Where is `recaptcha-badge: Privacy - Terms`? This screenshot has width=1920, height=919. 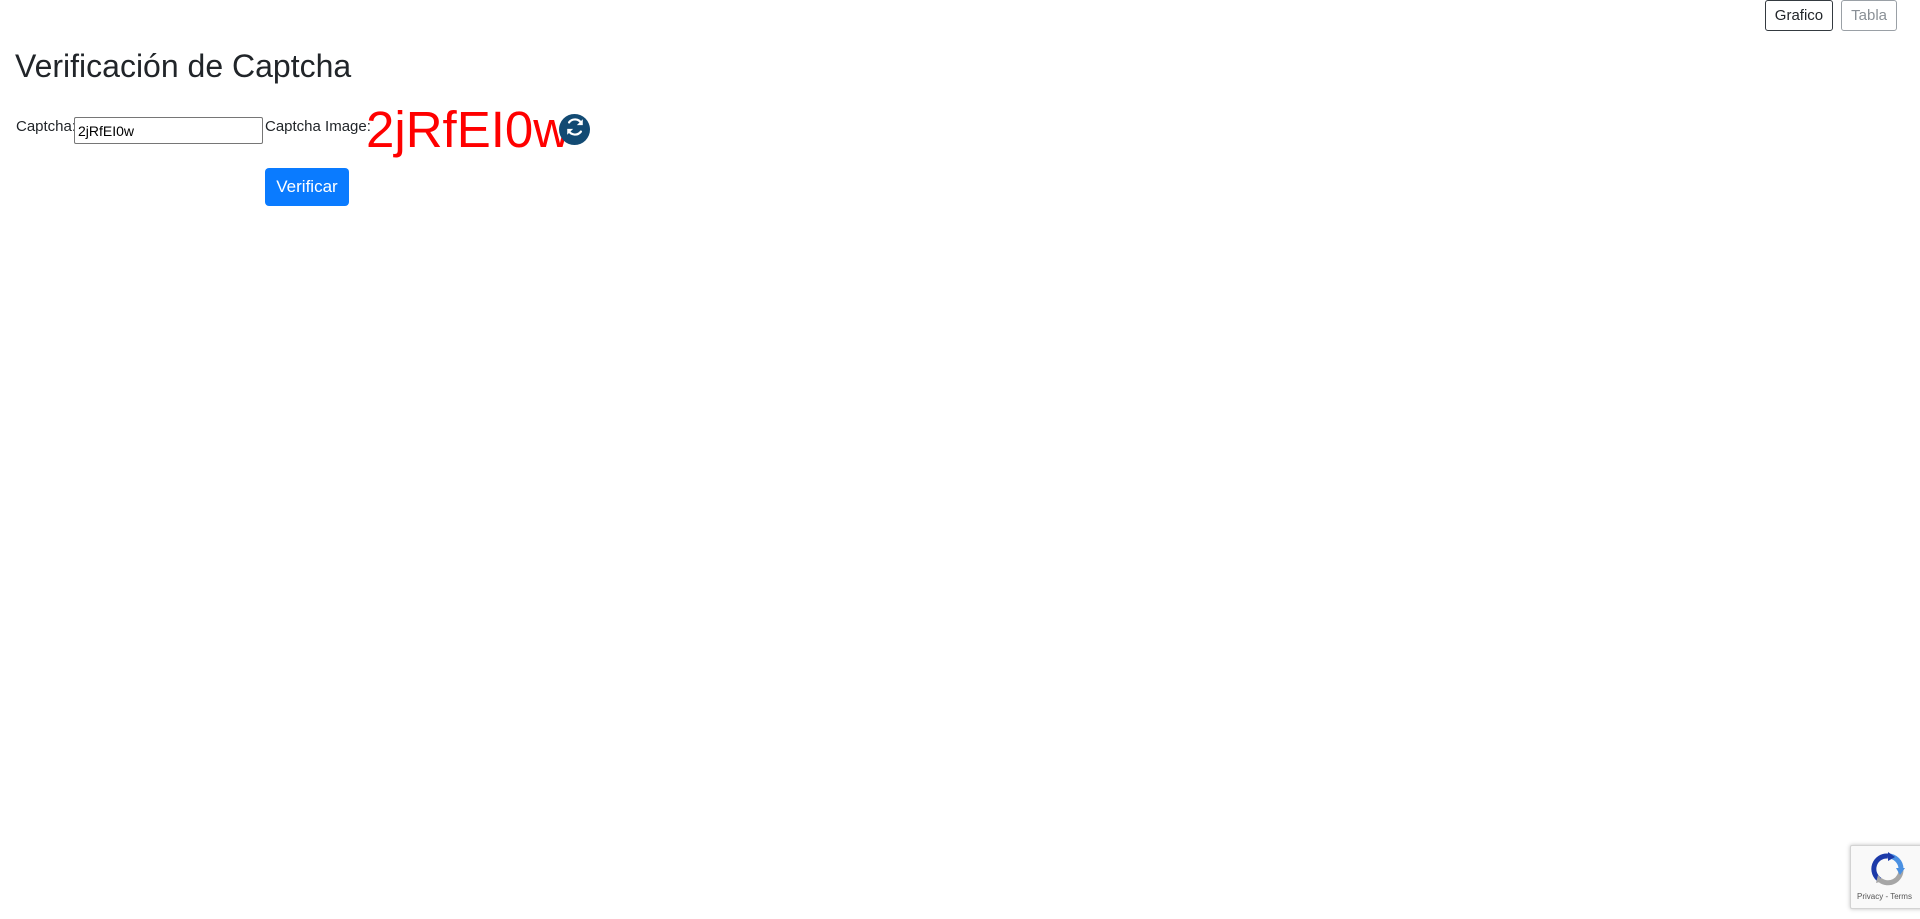 recaptcha-badge: Privacy - Terms is located at coordinates (1885, 877).